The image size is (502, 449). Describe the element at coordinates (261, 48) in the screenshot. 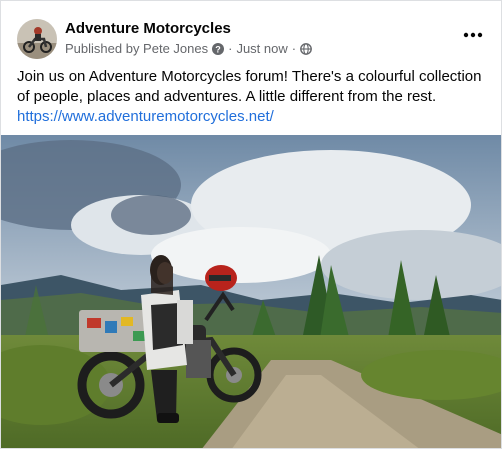

I see `post-time: Just now` at that location.